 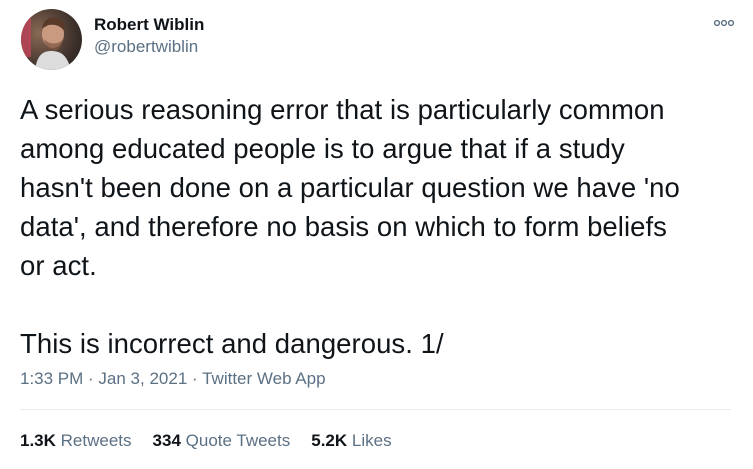 What do you see at coordinates (142, 378) in the screenshot?
I see `tweet-date: Jan 3, 2021` at bounding box center [142, 378].